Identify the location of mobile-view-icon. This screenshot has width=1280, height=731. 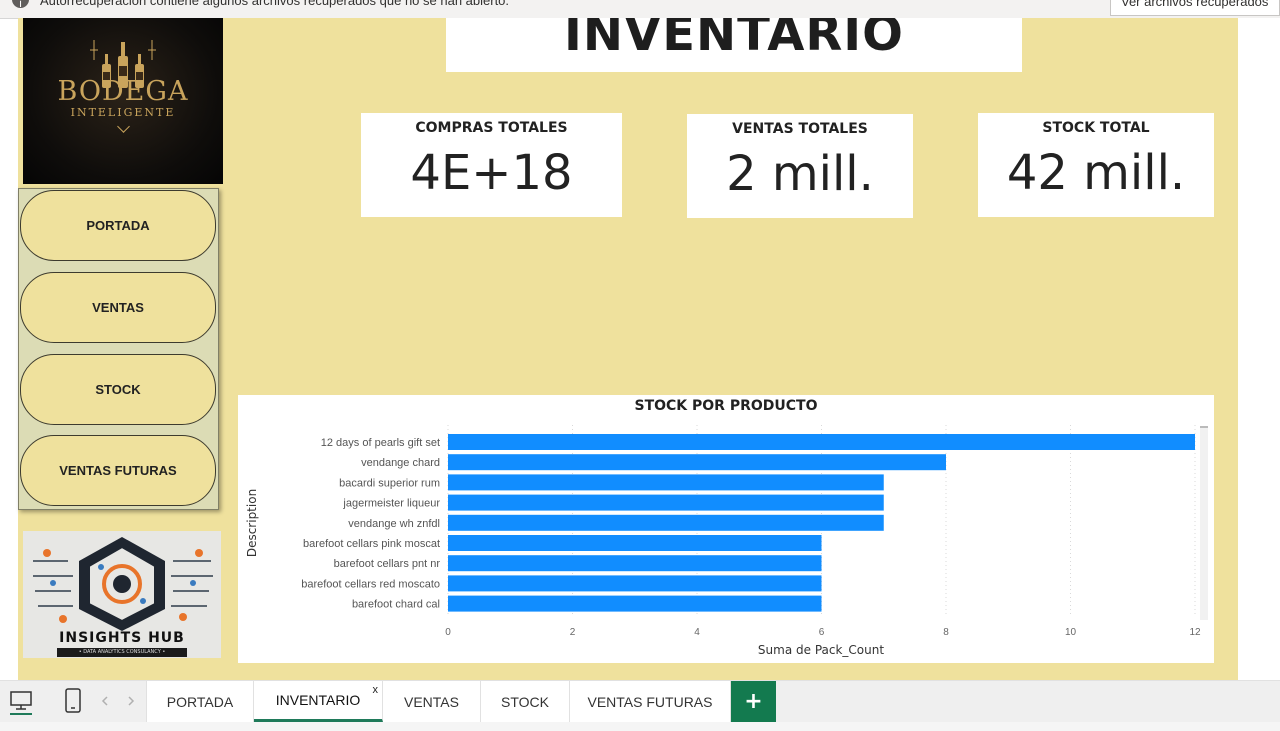
(73, 701).